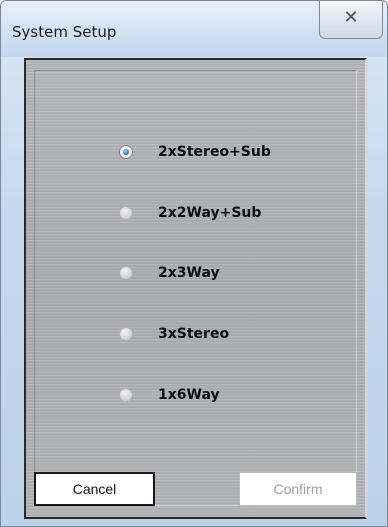 The width and height of the screenshot is (388, 527). Describe the element at coordinates (214, 152) in the screenshot. I see `option-label: 2xStereo+Sub` at that location.